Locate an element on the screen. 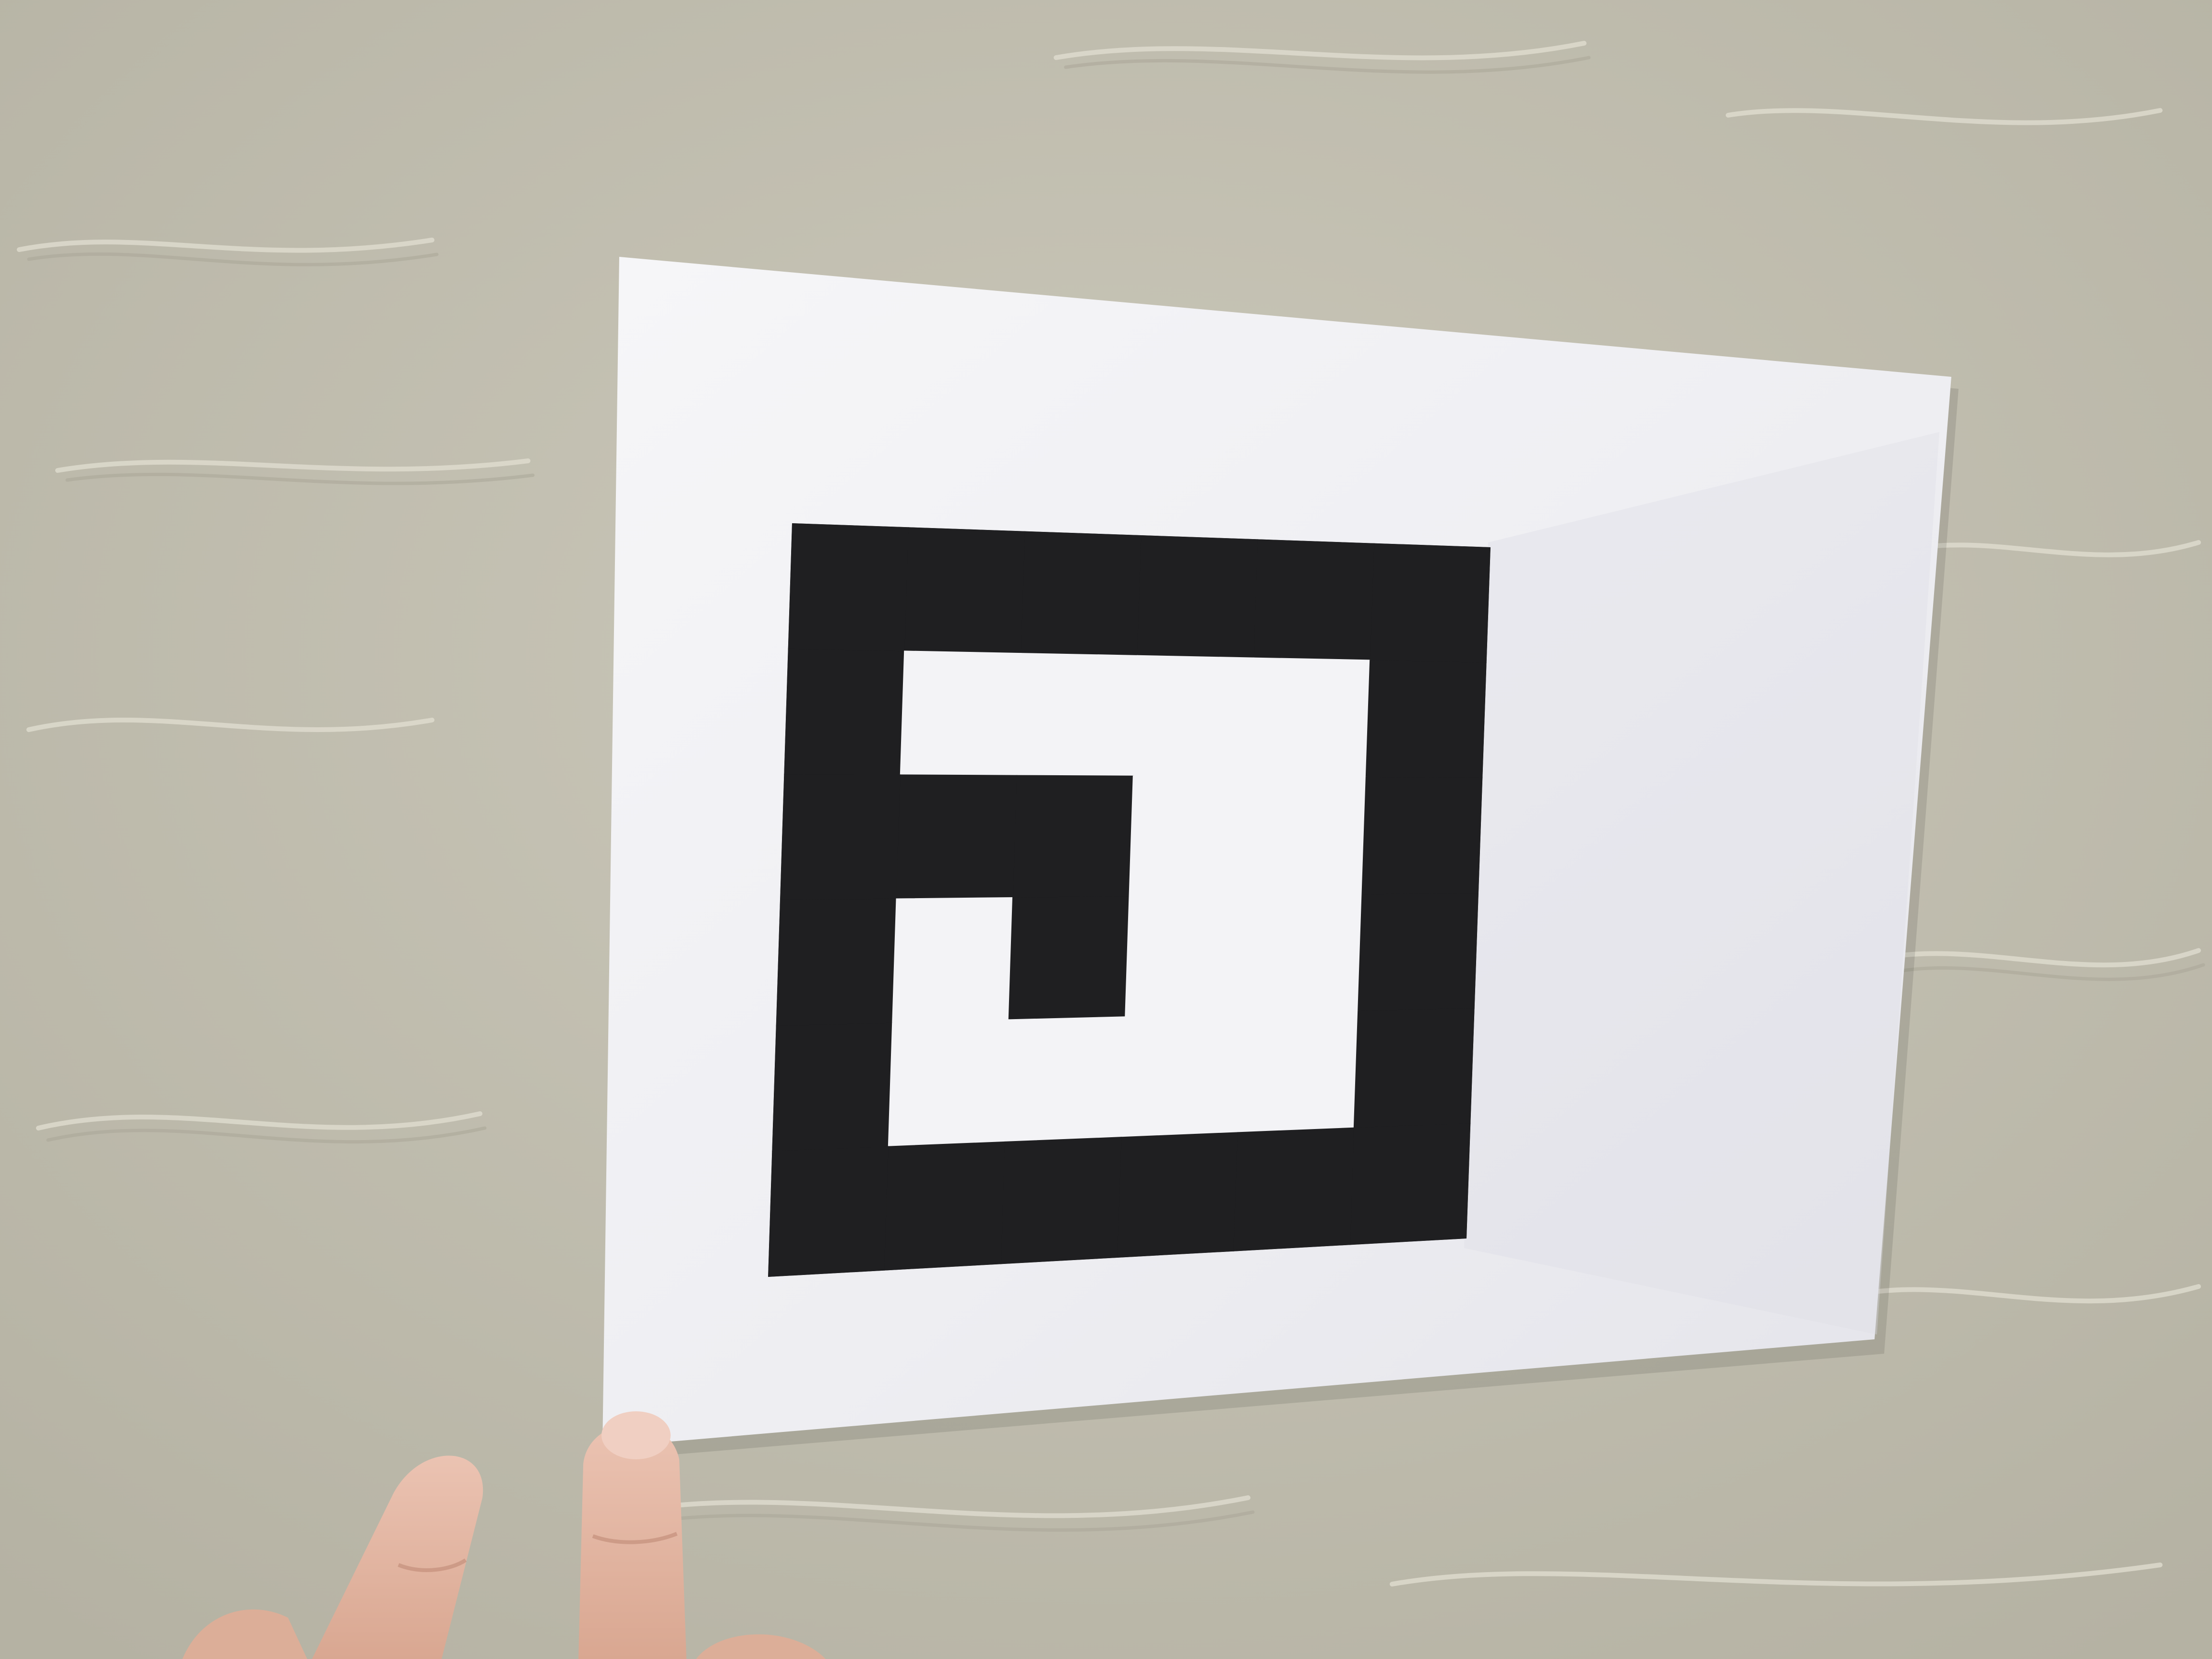 This screenshot has height=1659, width=2212. fingernail-right is located at coordinates (636, 1435).